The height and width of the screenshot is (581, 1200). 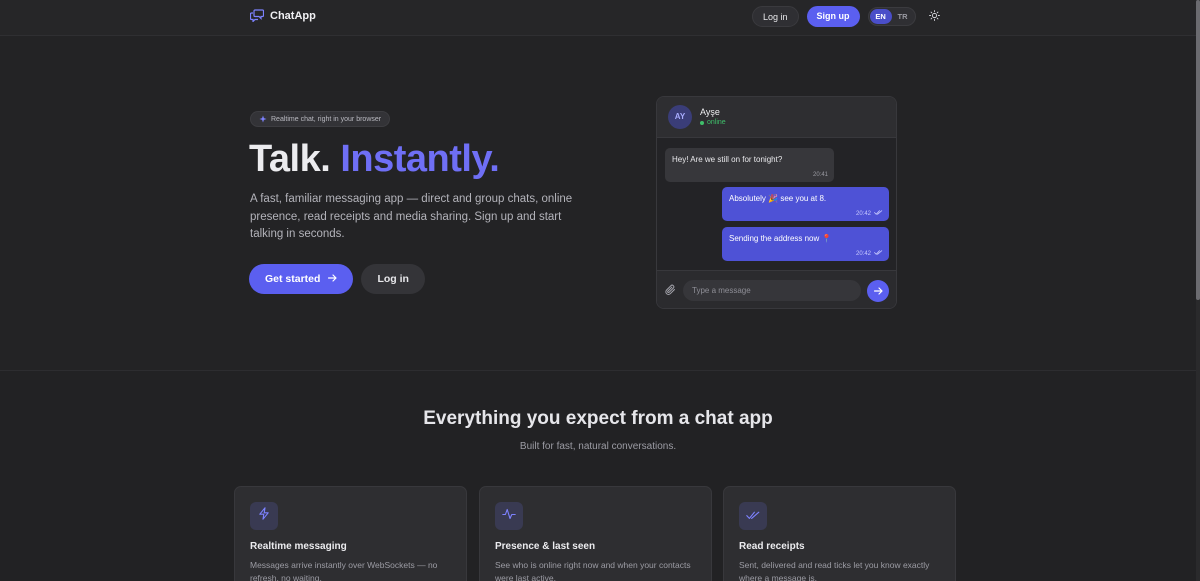 I want to click on hero-cta-row: Get started Log in, so click(x=337, y=279).